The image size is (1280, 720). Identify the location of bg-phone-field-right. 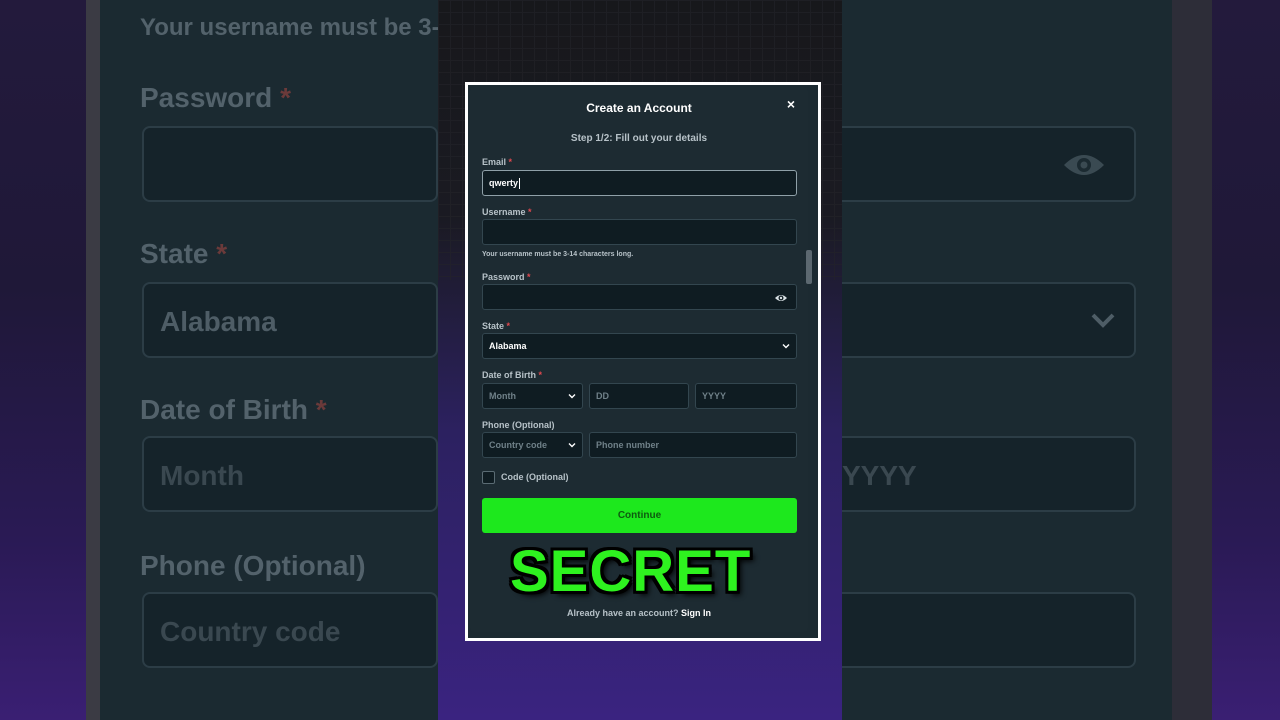
(989, 630).